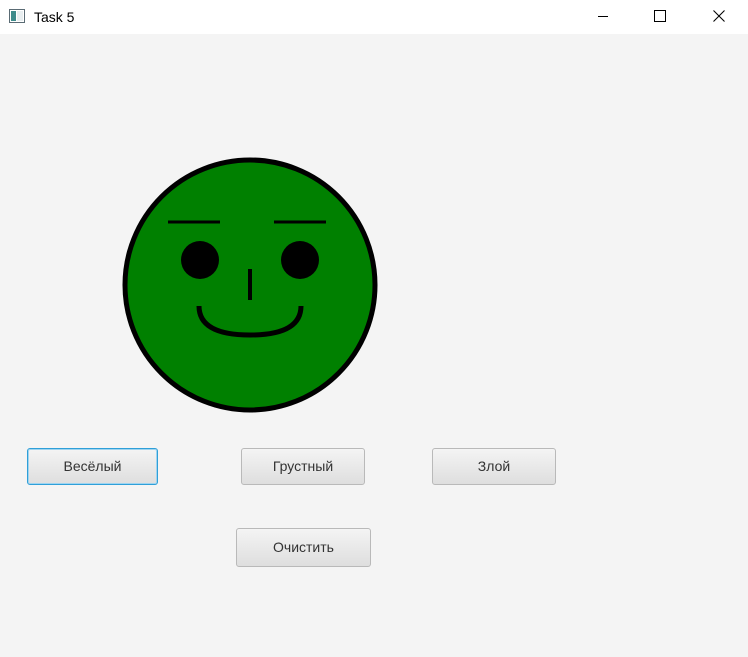 This screenshot has height=657, width=748. Describe the element at coordinates (374, 17) in the screenshot. I see `title-bar: Task 5` at that location.